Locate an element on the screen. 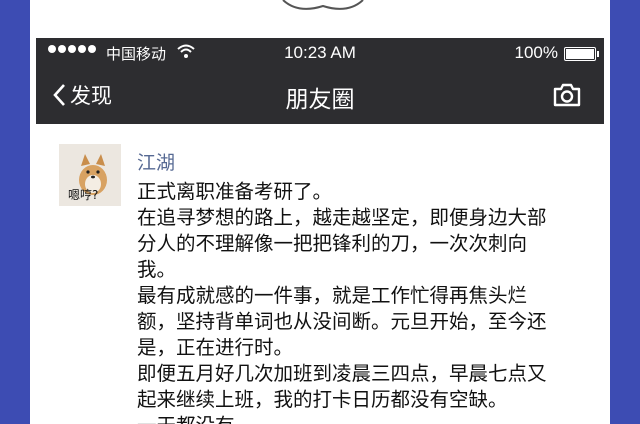 Image resolution: width=640 pixels, height=424 pixels. post-line: 分人的不理解像一把把锋利的刀，一次次刺向 is located at coordinates (332, 243).